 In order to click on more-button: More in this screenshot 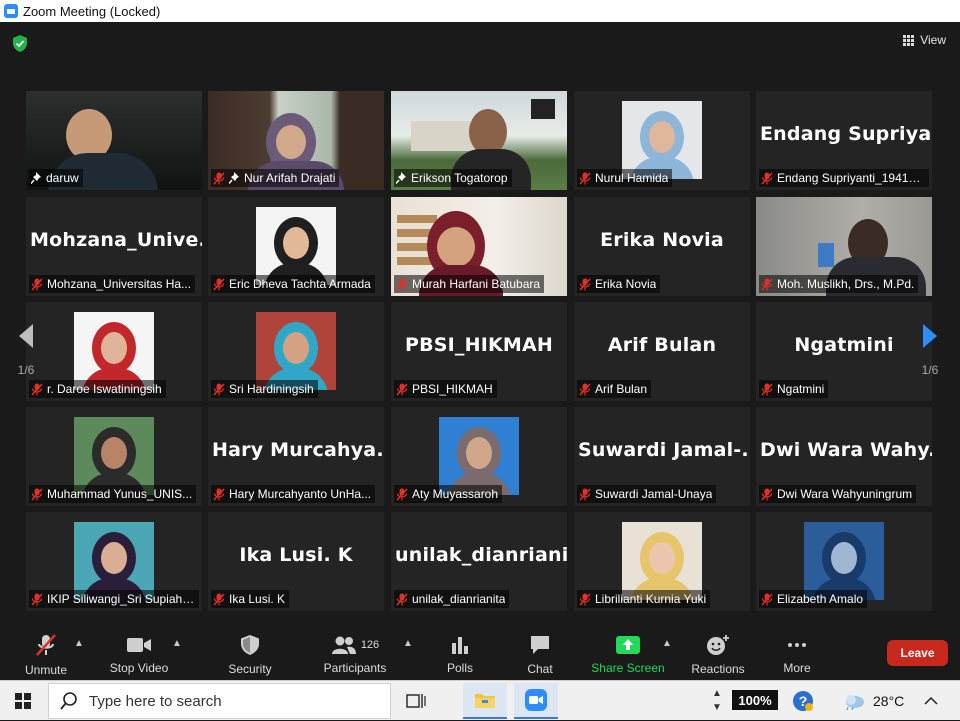, I will do `click(797, 655)`.